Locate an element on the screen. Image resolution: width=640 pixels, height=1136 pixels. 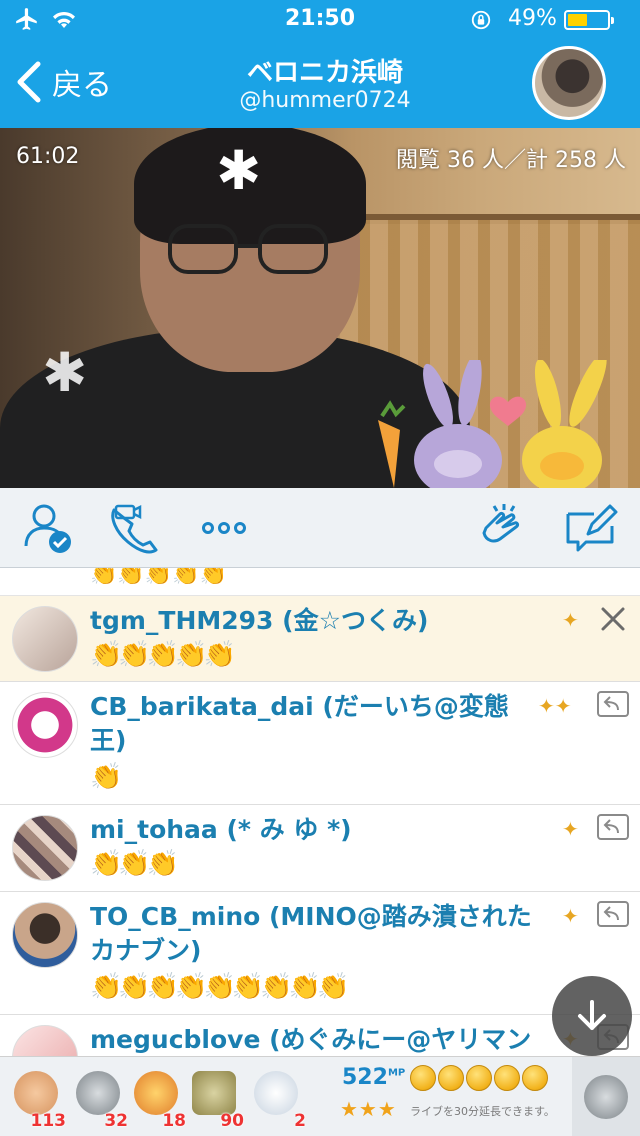
comment-message: 👏 is located at coordinates (106, 777).